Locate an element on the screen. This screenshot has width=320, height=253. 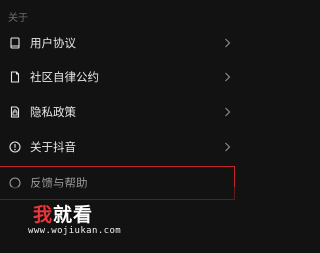
menu-item-label: 关于抖音 is located at coordinates (53, 147).